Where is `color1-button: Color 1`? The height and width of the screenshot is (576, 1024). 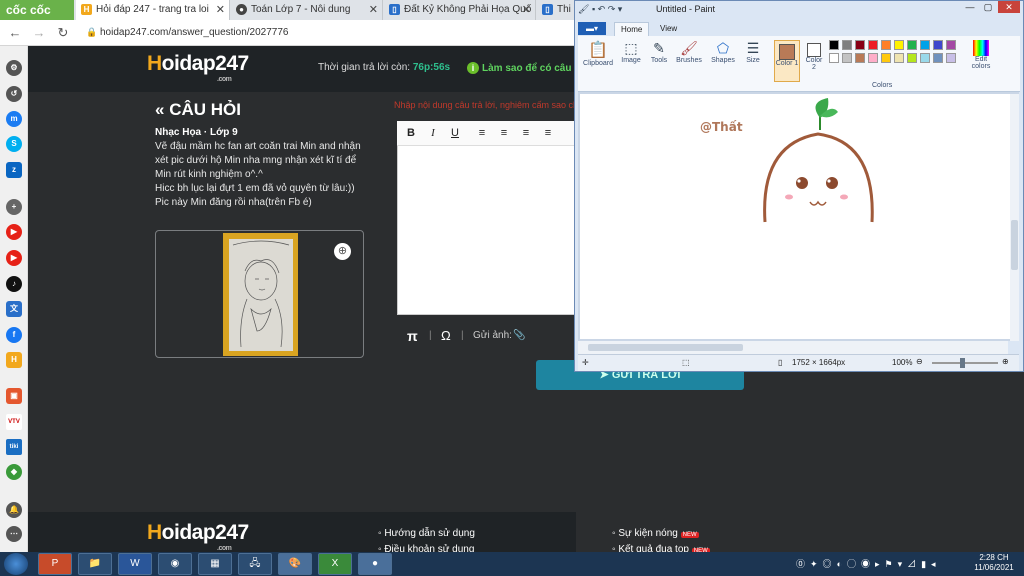 color1-button: Color 1 is located at coordinates (787, 61).